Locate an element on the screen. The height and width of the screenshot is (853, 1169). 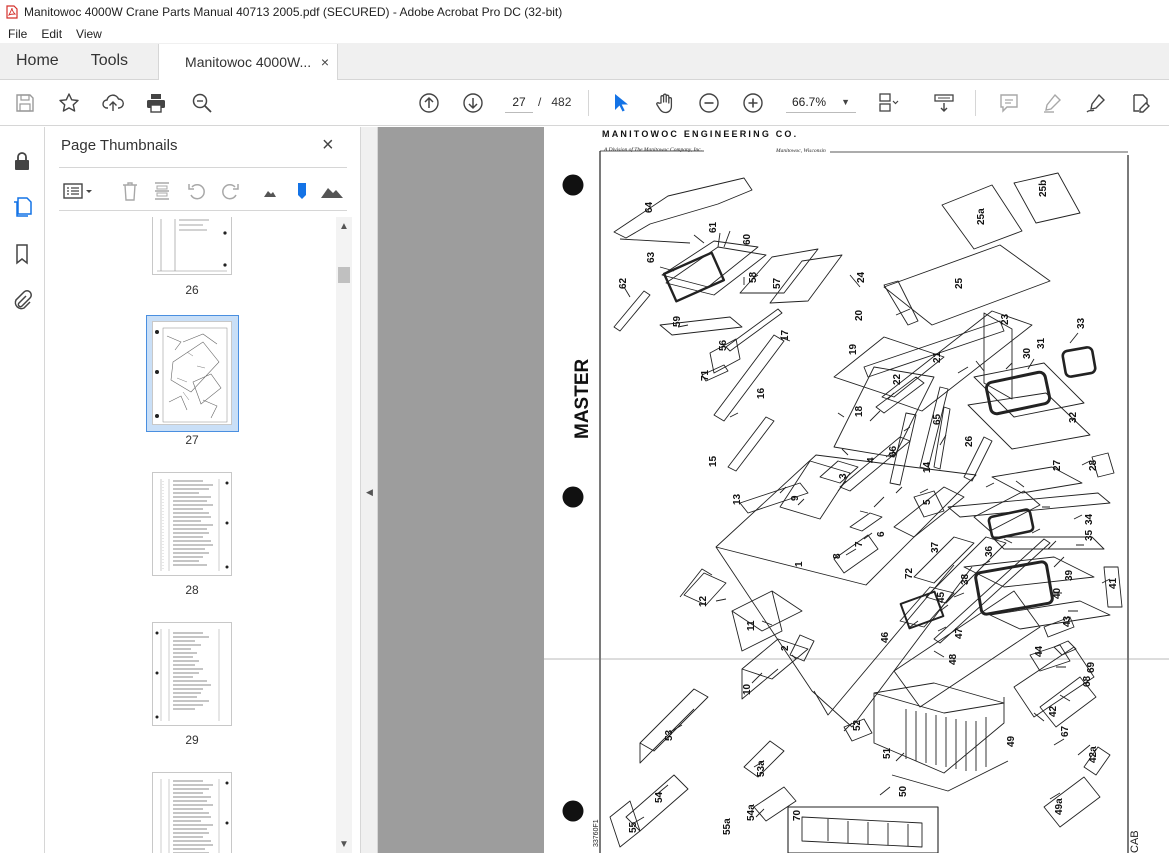
page-preview is located at coordinates (192, 245).